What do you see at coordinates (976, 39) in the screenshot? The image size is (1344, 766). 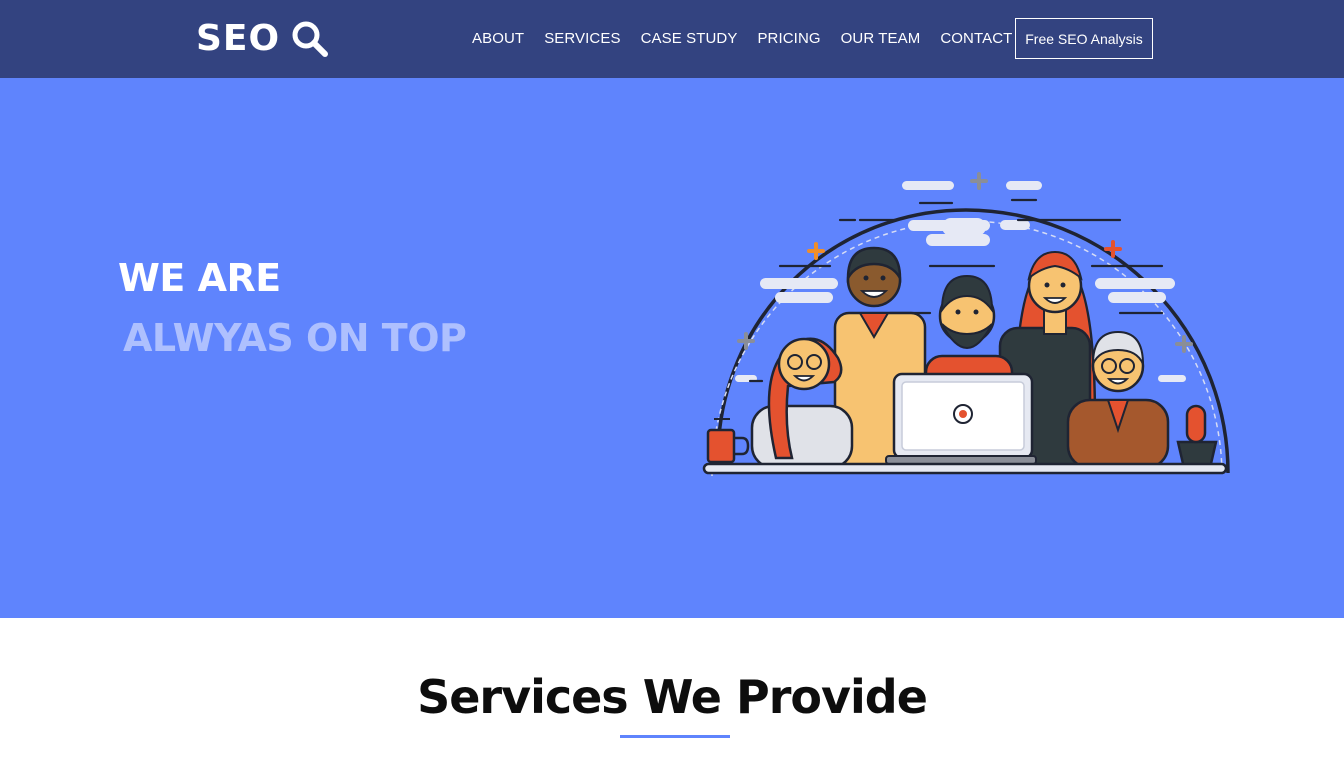 I see `nav-link-contact: CONTACT` at bounding box center [976, 39].